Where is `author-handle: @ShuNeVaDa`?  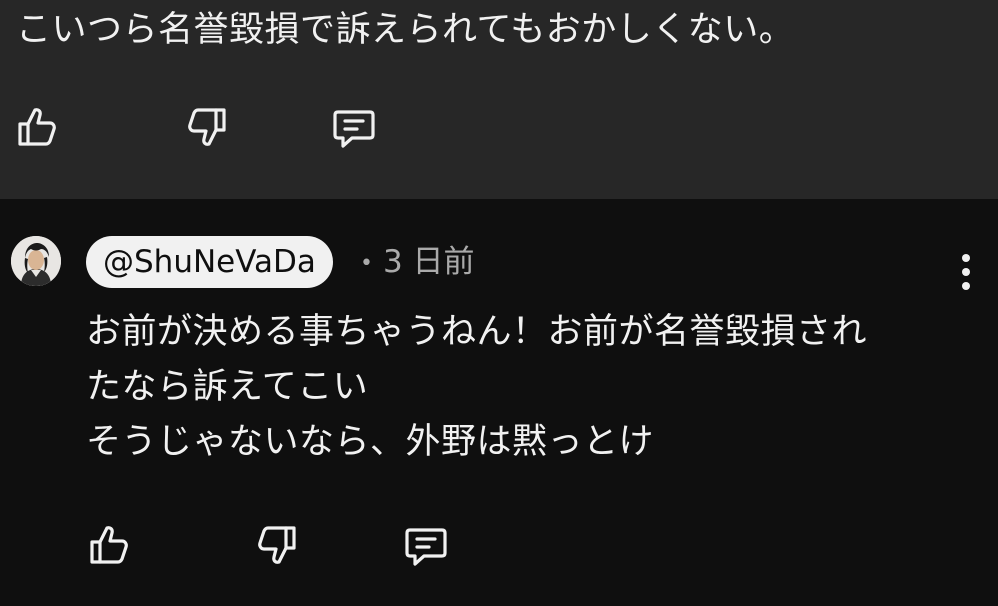
author-handle: @ShuNeVaDa is located at coordinates (209, 262).